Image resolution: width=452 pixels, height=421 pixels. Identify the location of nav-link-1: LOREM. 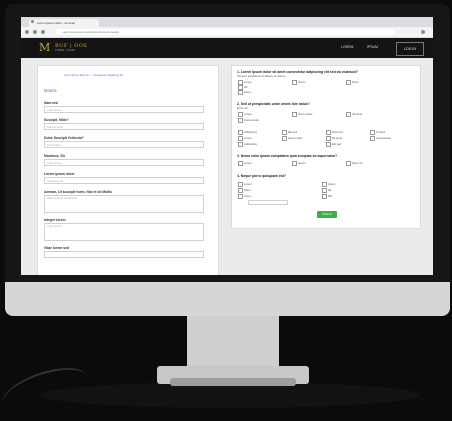
(347, 47).